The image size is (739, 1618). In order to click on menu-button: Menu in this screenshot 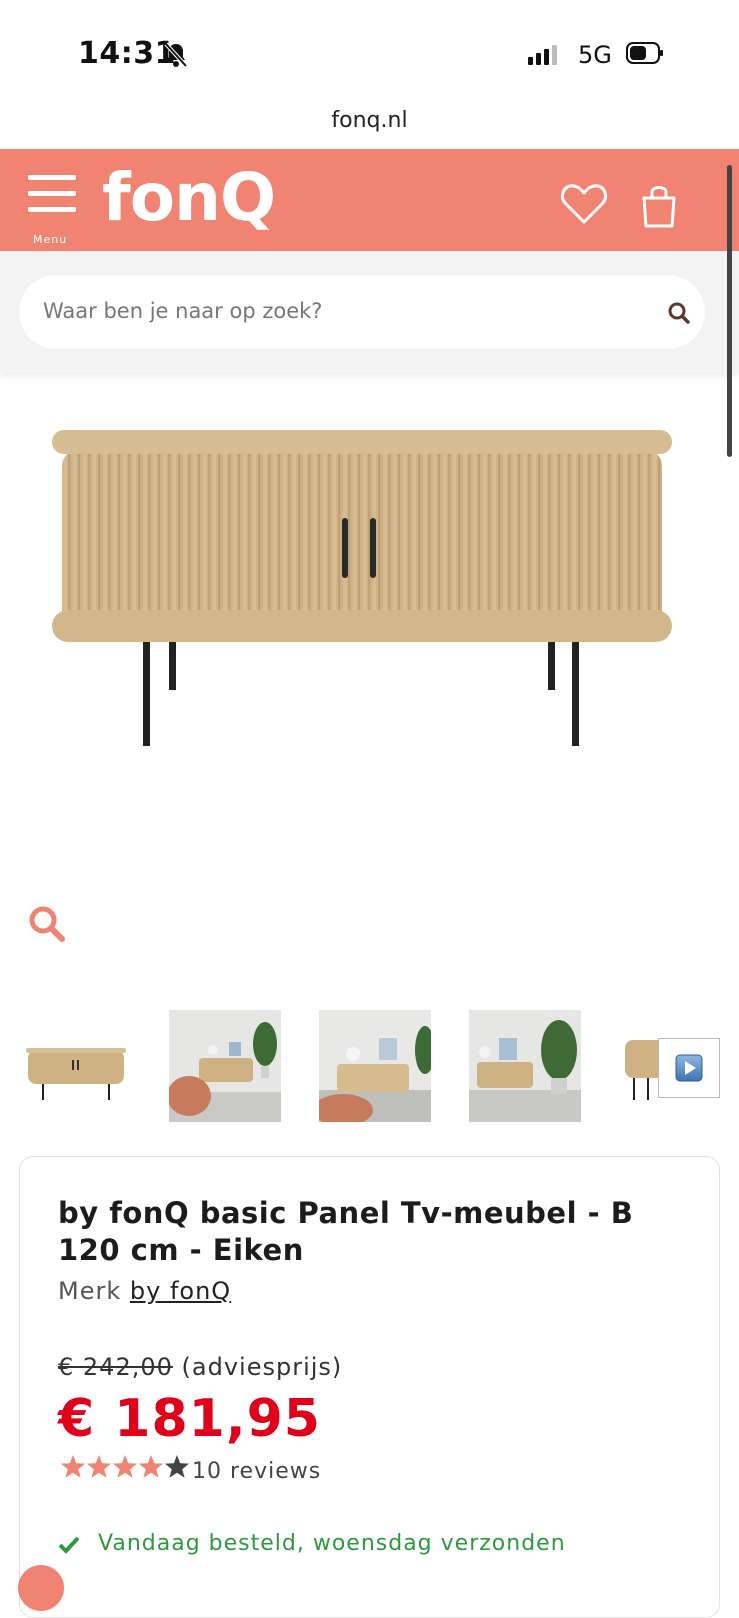, I will do `click(52, 210)`.